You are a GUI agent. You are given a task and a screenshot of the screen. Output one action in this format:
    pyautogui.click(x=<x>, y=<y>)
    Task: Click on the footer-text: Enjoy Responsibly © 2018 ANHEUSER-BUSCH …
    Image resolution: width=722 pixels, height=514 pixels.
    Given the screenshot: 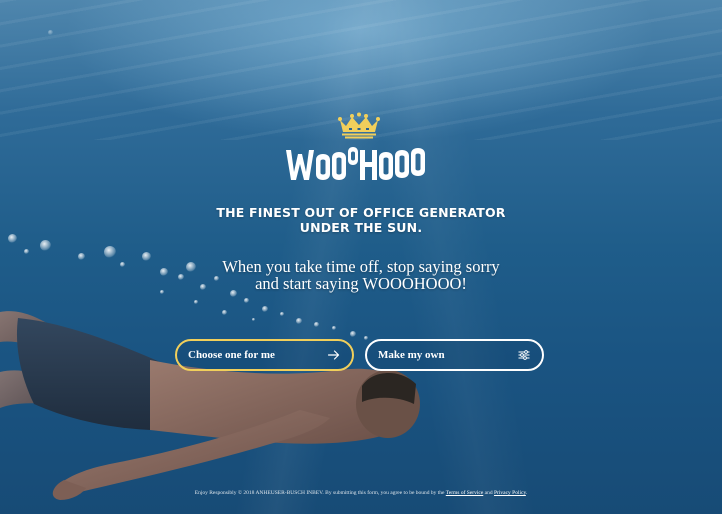 What is the action you would take?
    pyautogui.click(x=319, y=493)
    